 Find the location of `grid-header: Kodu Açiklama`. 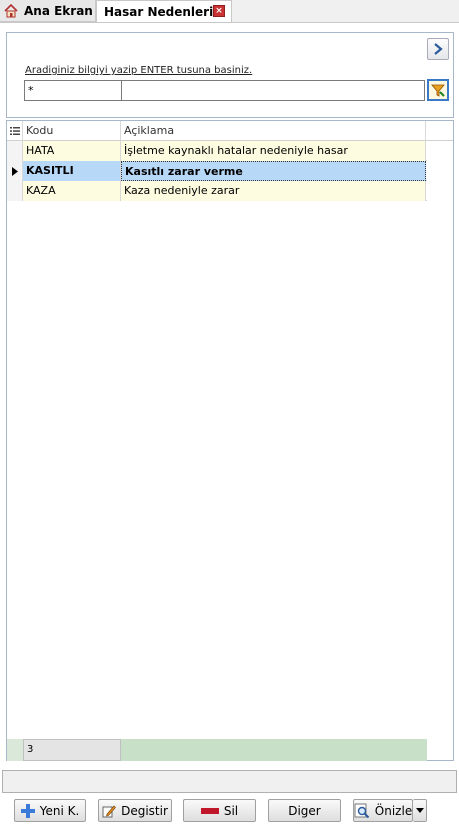

grid-header: Kodu Açiklama is located at coordinates (230, 131).